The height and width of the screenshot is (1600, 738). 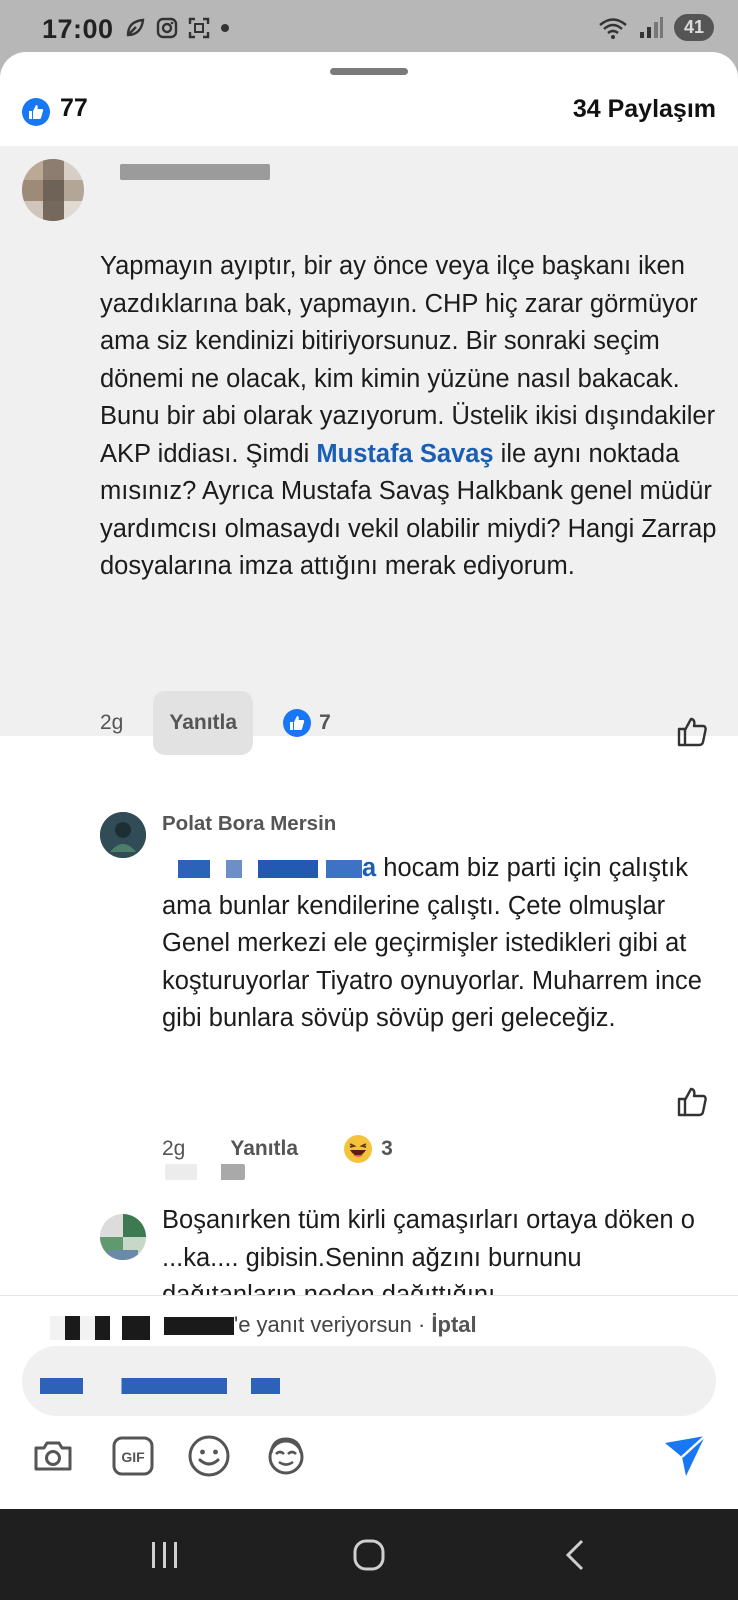 I want to click on drag-handle, so click(x=369, y=71).